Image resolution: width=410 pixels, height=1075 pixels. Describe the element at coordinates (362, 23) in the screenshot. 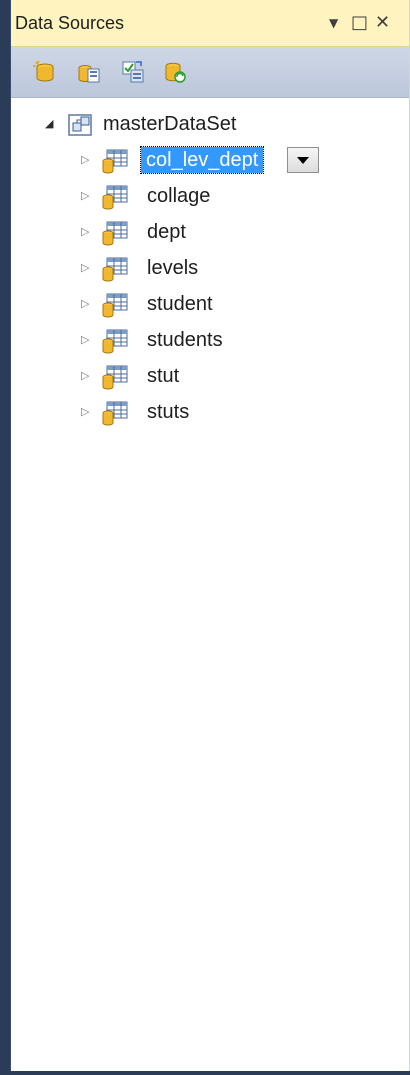

I see `maximize-icon: □` at that location.